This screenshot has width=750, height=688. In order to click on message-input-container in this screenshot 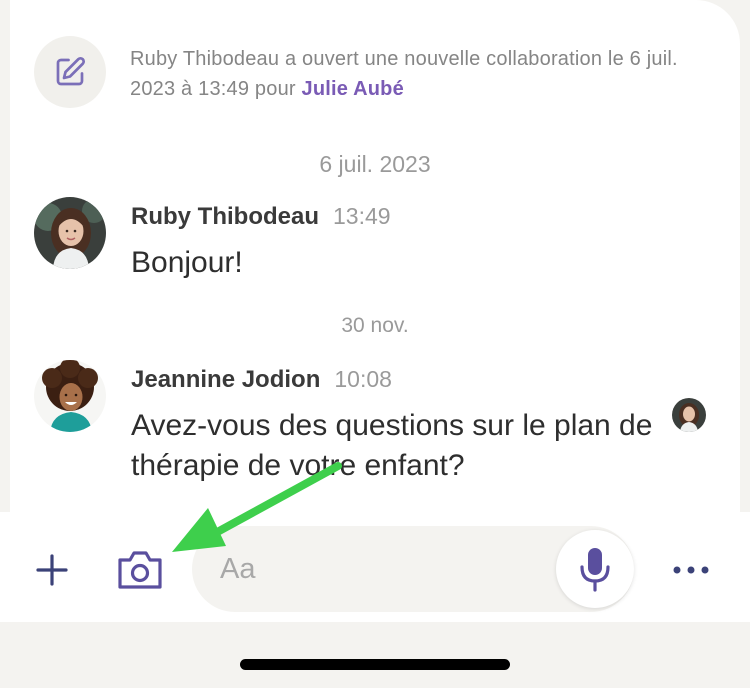, I will do `click(413, 569)`.